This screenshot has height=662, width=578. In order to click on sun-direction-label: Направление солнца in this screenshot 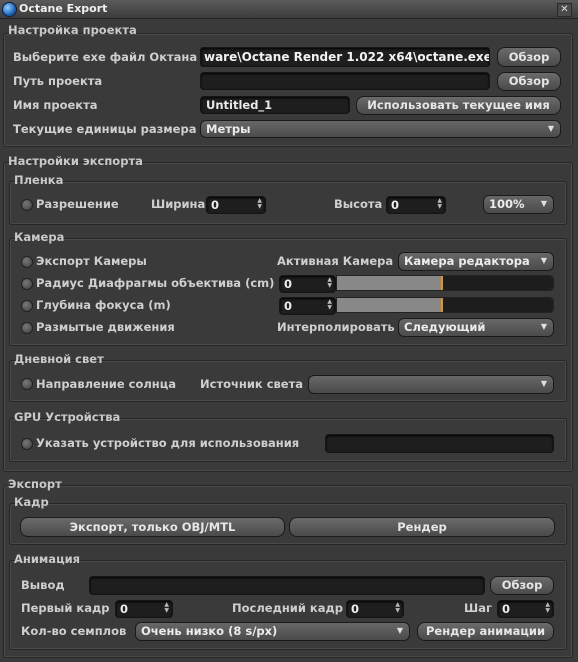, I will do `click(106, 384)`.